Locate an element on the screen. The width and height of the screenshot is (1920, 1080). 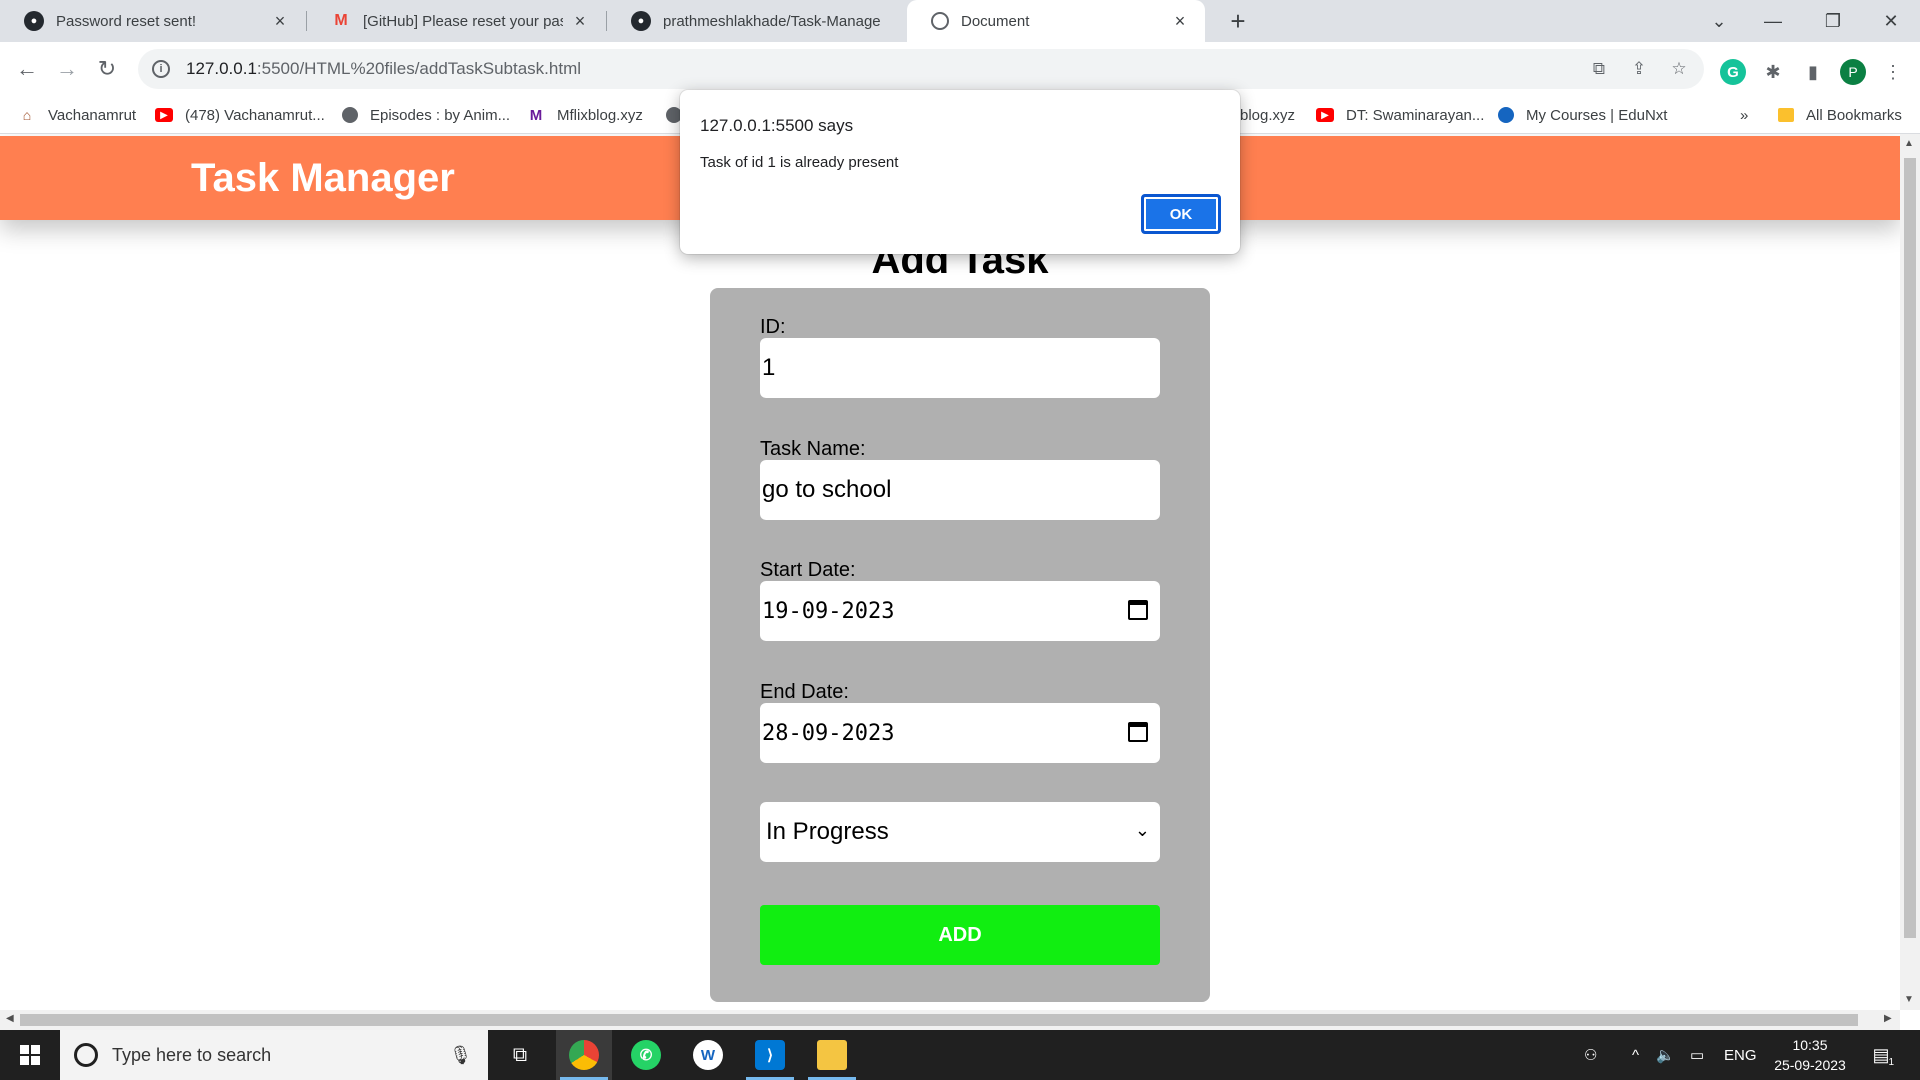
whatsapp-taskbar-button: ✆ is located at coordinates (646, 1055).